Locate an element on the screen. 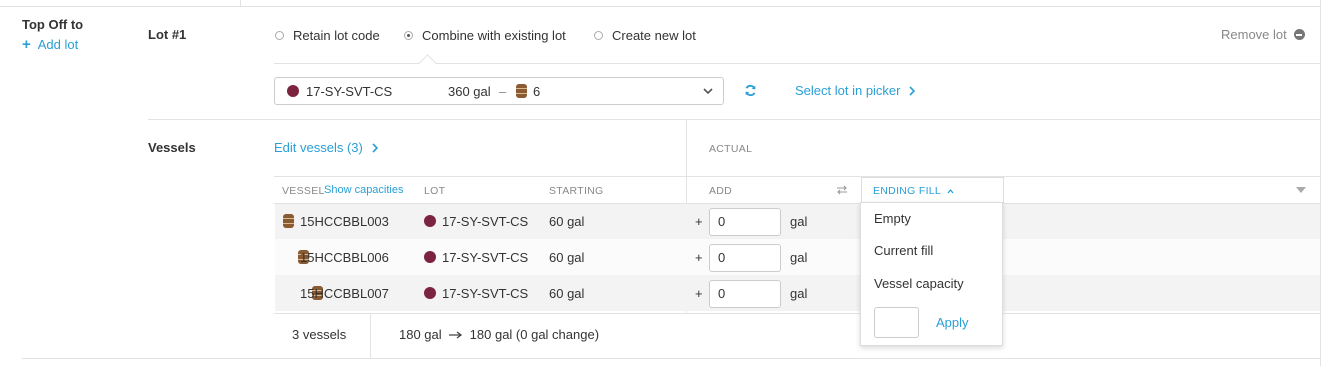 This screenshot has height=366, width=1327. radio-combine-with-existing-lot: Combine with existing lot is located at coordinates (485, 35).